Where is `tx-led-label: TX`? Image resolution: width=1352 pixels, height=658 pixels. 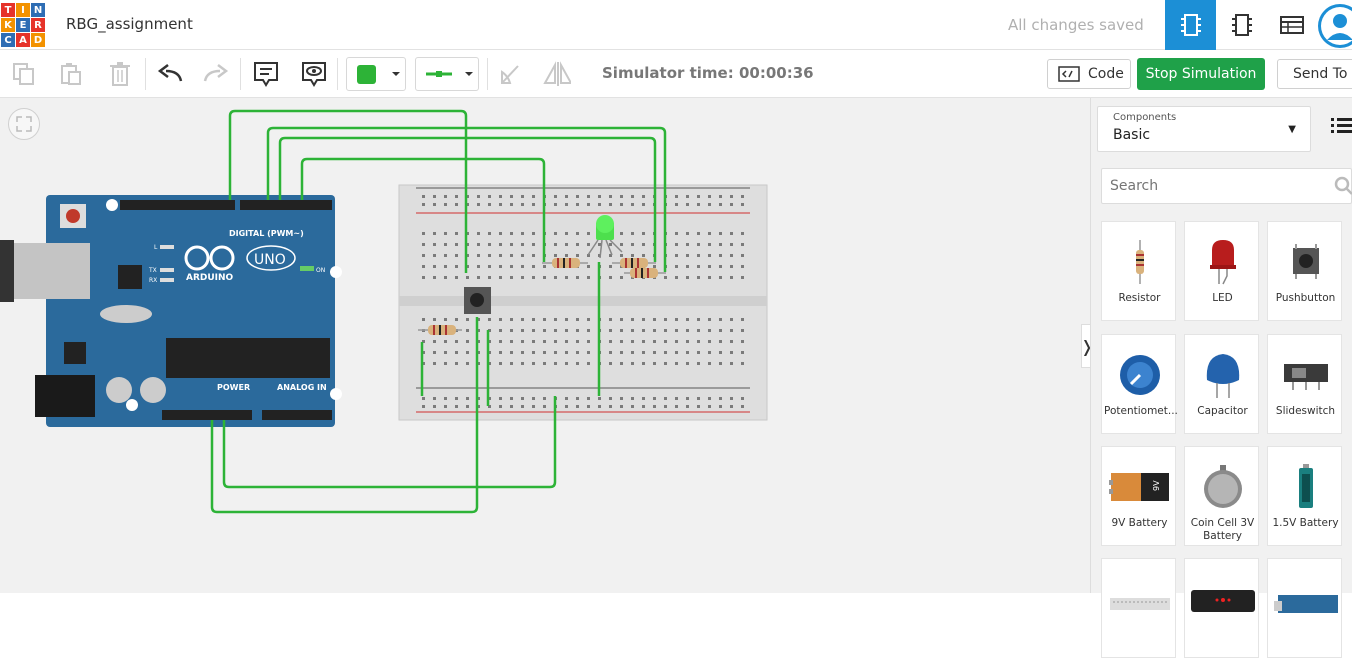 tx-led-label: TX is located at coordinates (152, 270).